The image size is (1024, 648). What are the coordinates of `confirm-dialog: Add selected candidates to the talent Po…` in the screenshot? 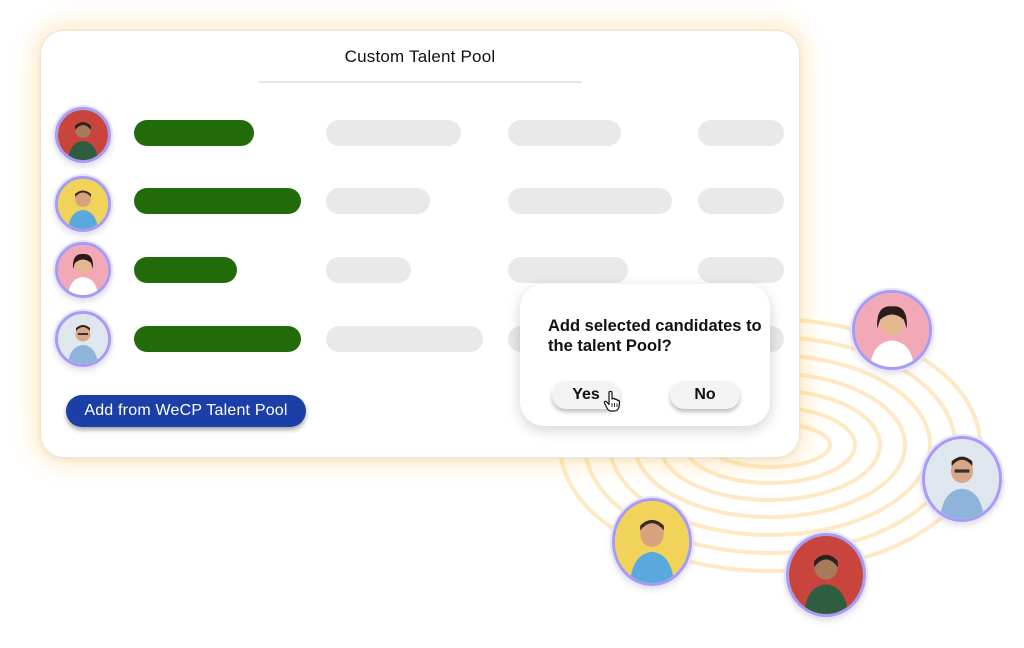 It's located at (645, 355).